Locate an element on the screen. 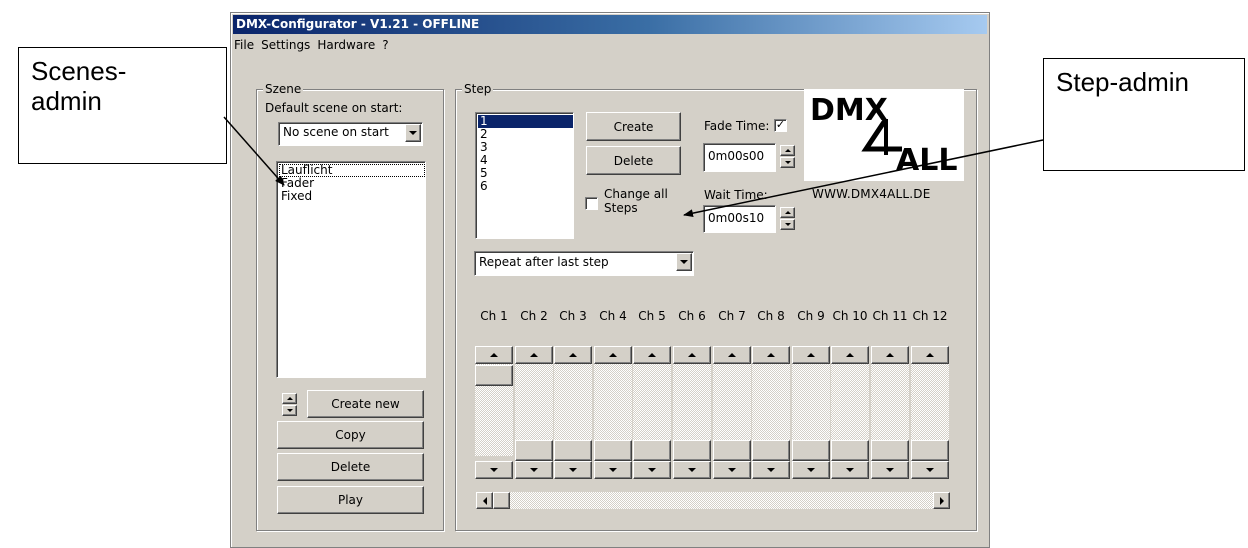  channel-1-up-icon is located at coordinates (494, 355).